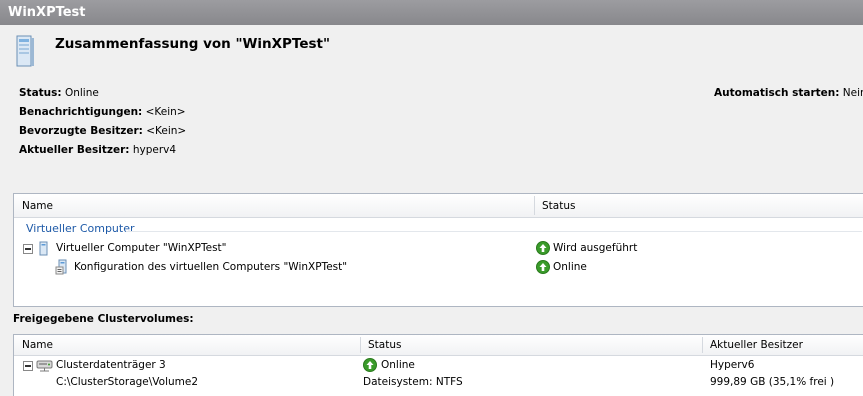 This screenshot has height=396, width=863. I want to click on cluster-volumes-label: Freigegebene Clustervolumes:, so click(103, 319).